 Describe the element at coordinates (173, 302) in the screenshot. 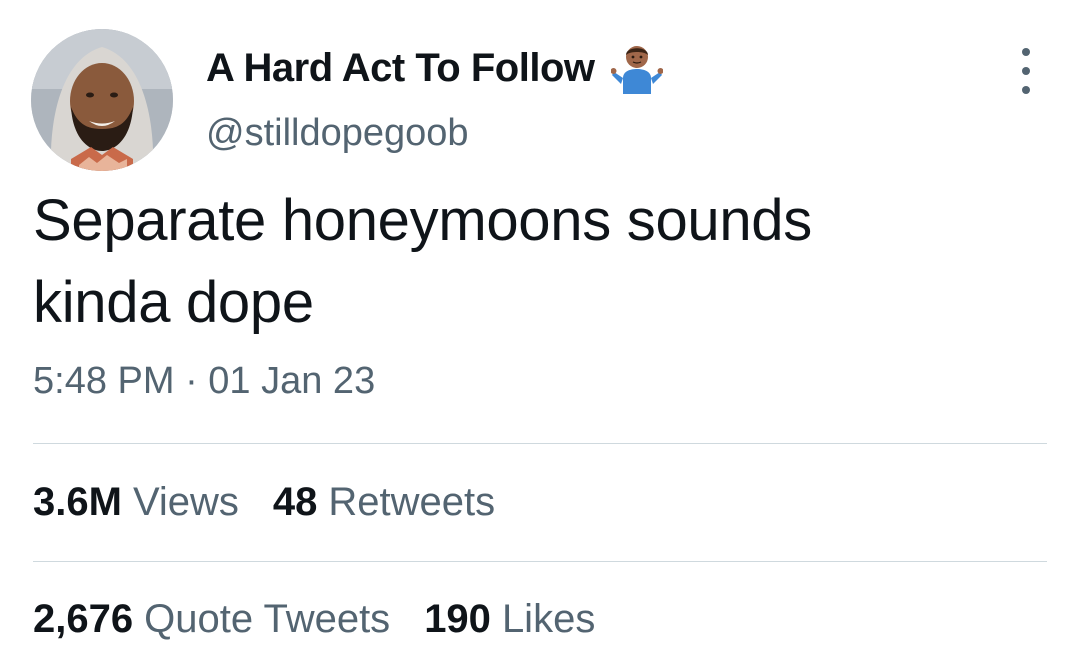

I see `tweet-text-line: kinda dope` at that location.